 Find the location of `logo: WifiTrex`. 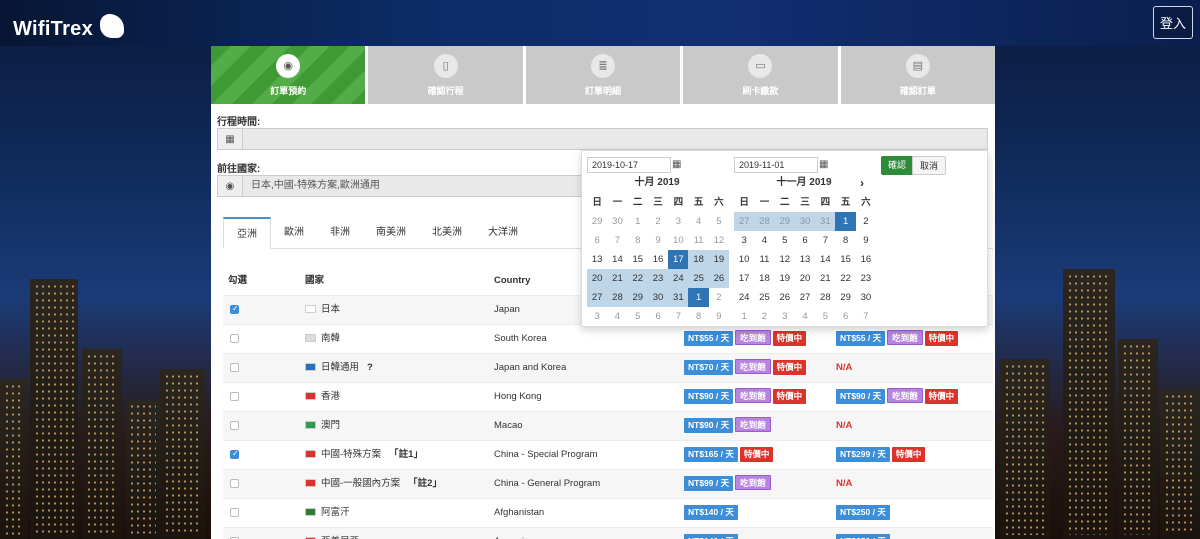

logo: WifiTrex is located at coordinates (53, 29).